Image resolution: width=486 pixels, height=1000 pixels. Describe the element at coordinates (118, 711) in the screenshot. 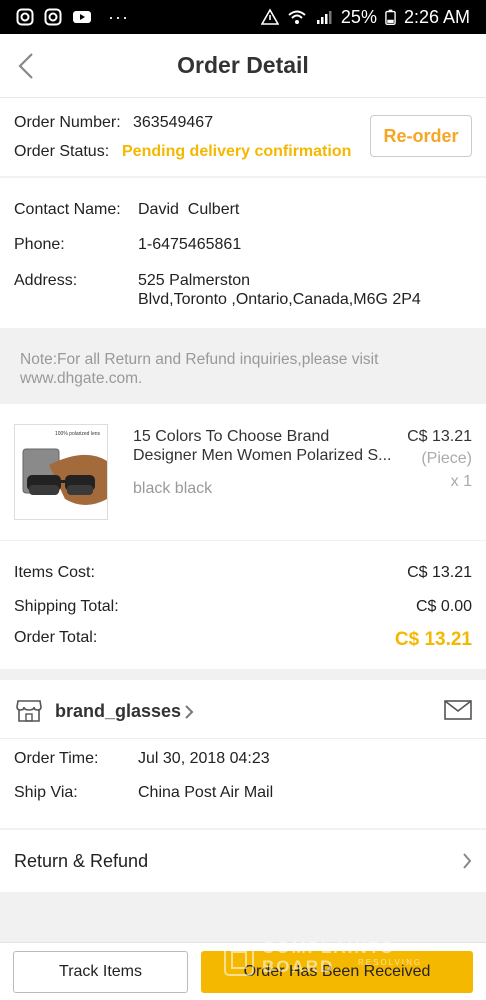

I see `store-name: brand_glasses` at that location.